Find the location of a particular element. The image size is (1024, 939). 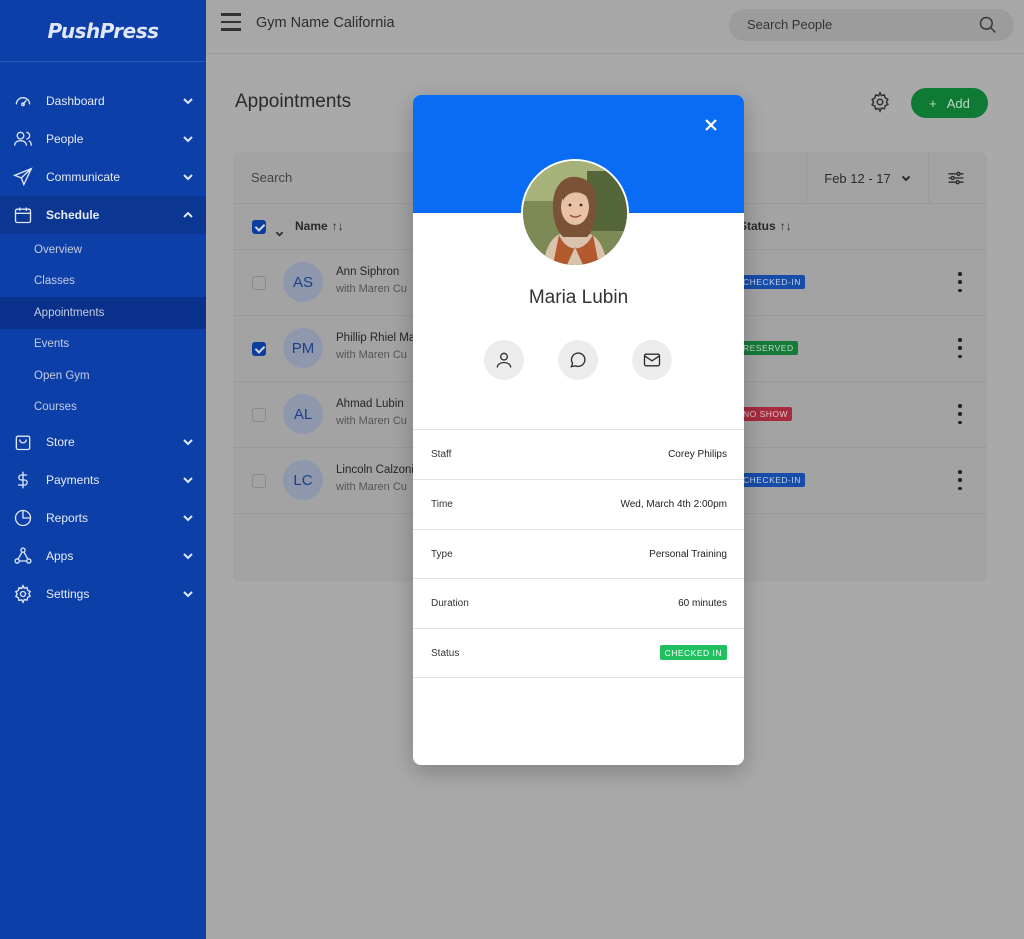

page-title: Appointments is located at coordinates (293, 101).